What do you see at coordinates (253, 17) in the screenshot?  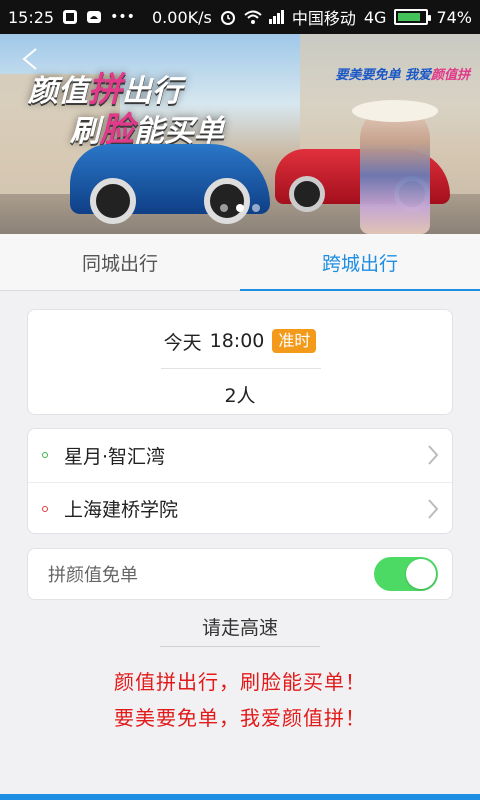 I see `wifi-icon` at bounding box center [253, 17].